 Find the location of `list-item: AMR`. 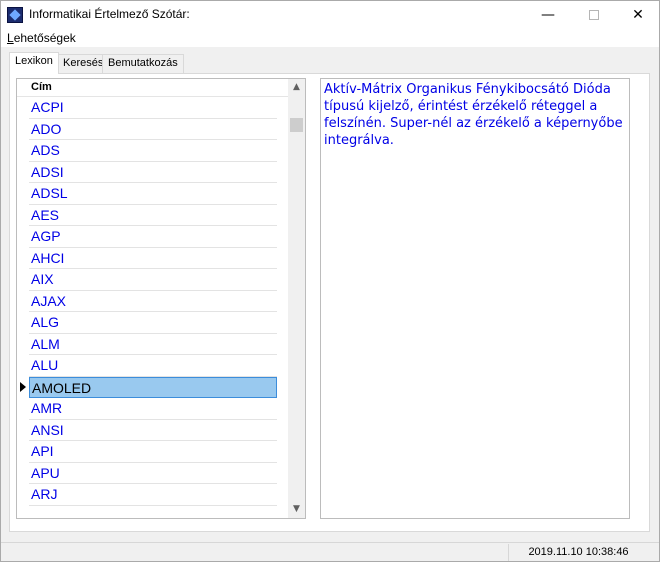

list-item: AMR is located at coordinates (153, 409).